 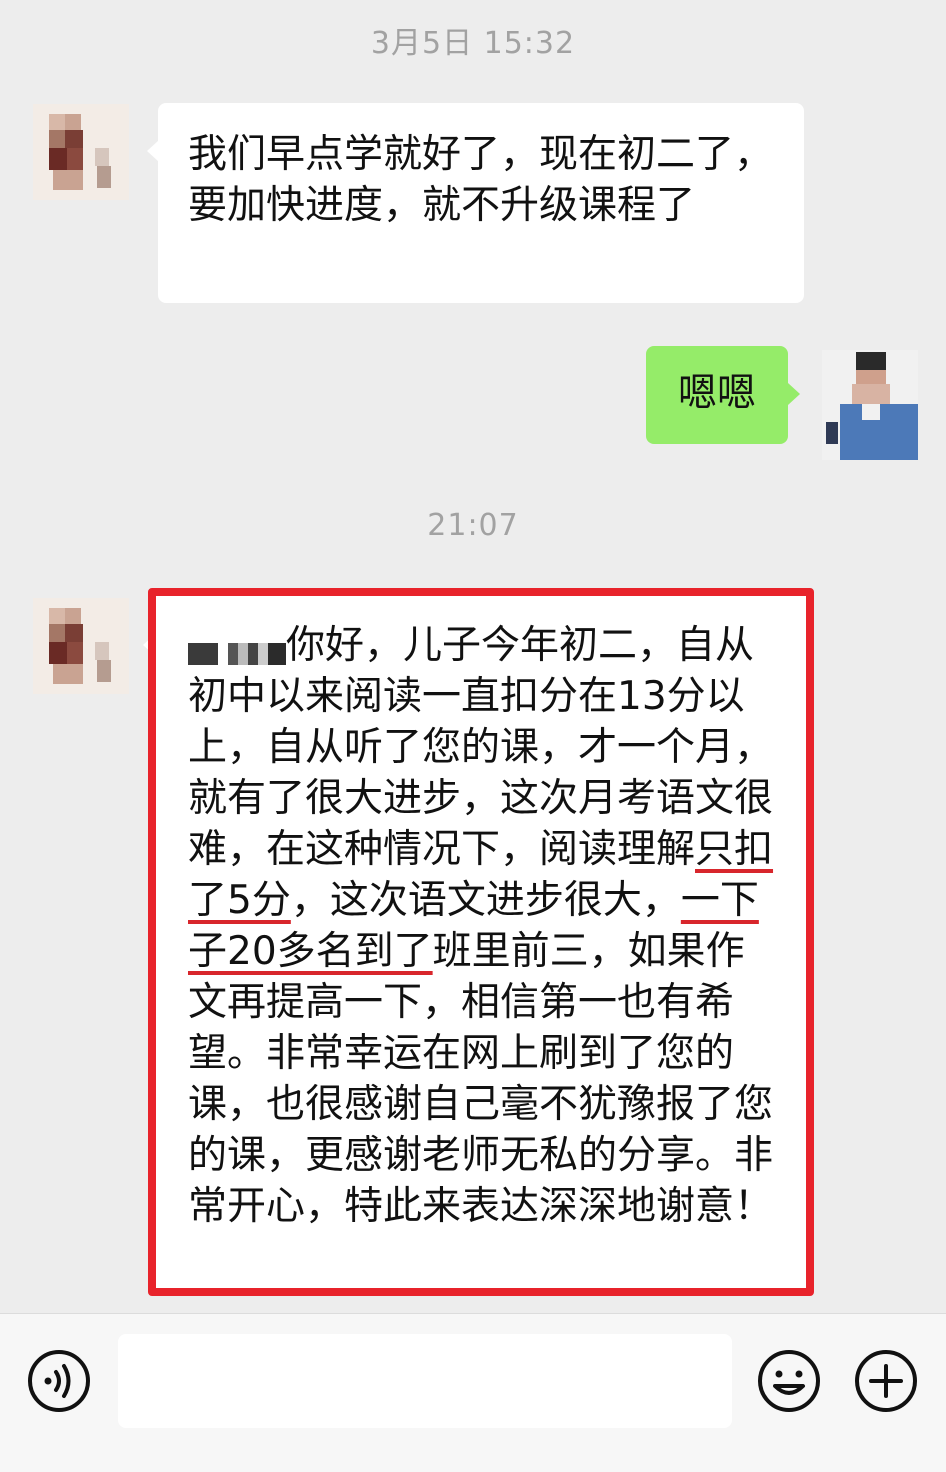 What do you see at coordinates (473, 525) in the screenshot?
I see `timestamp: 21:07` at bounding box center [473, 525].